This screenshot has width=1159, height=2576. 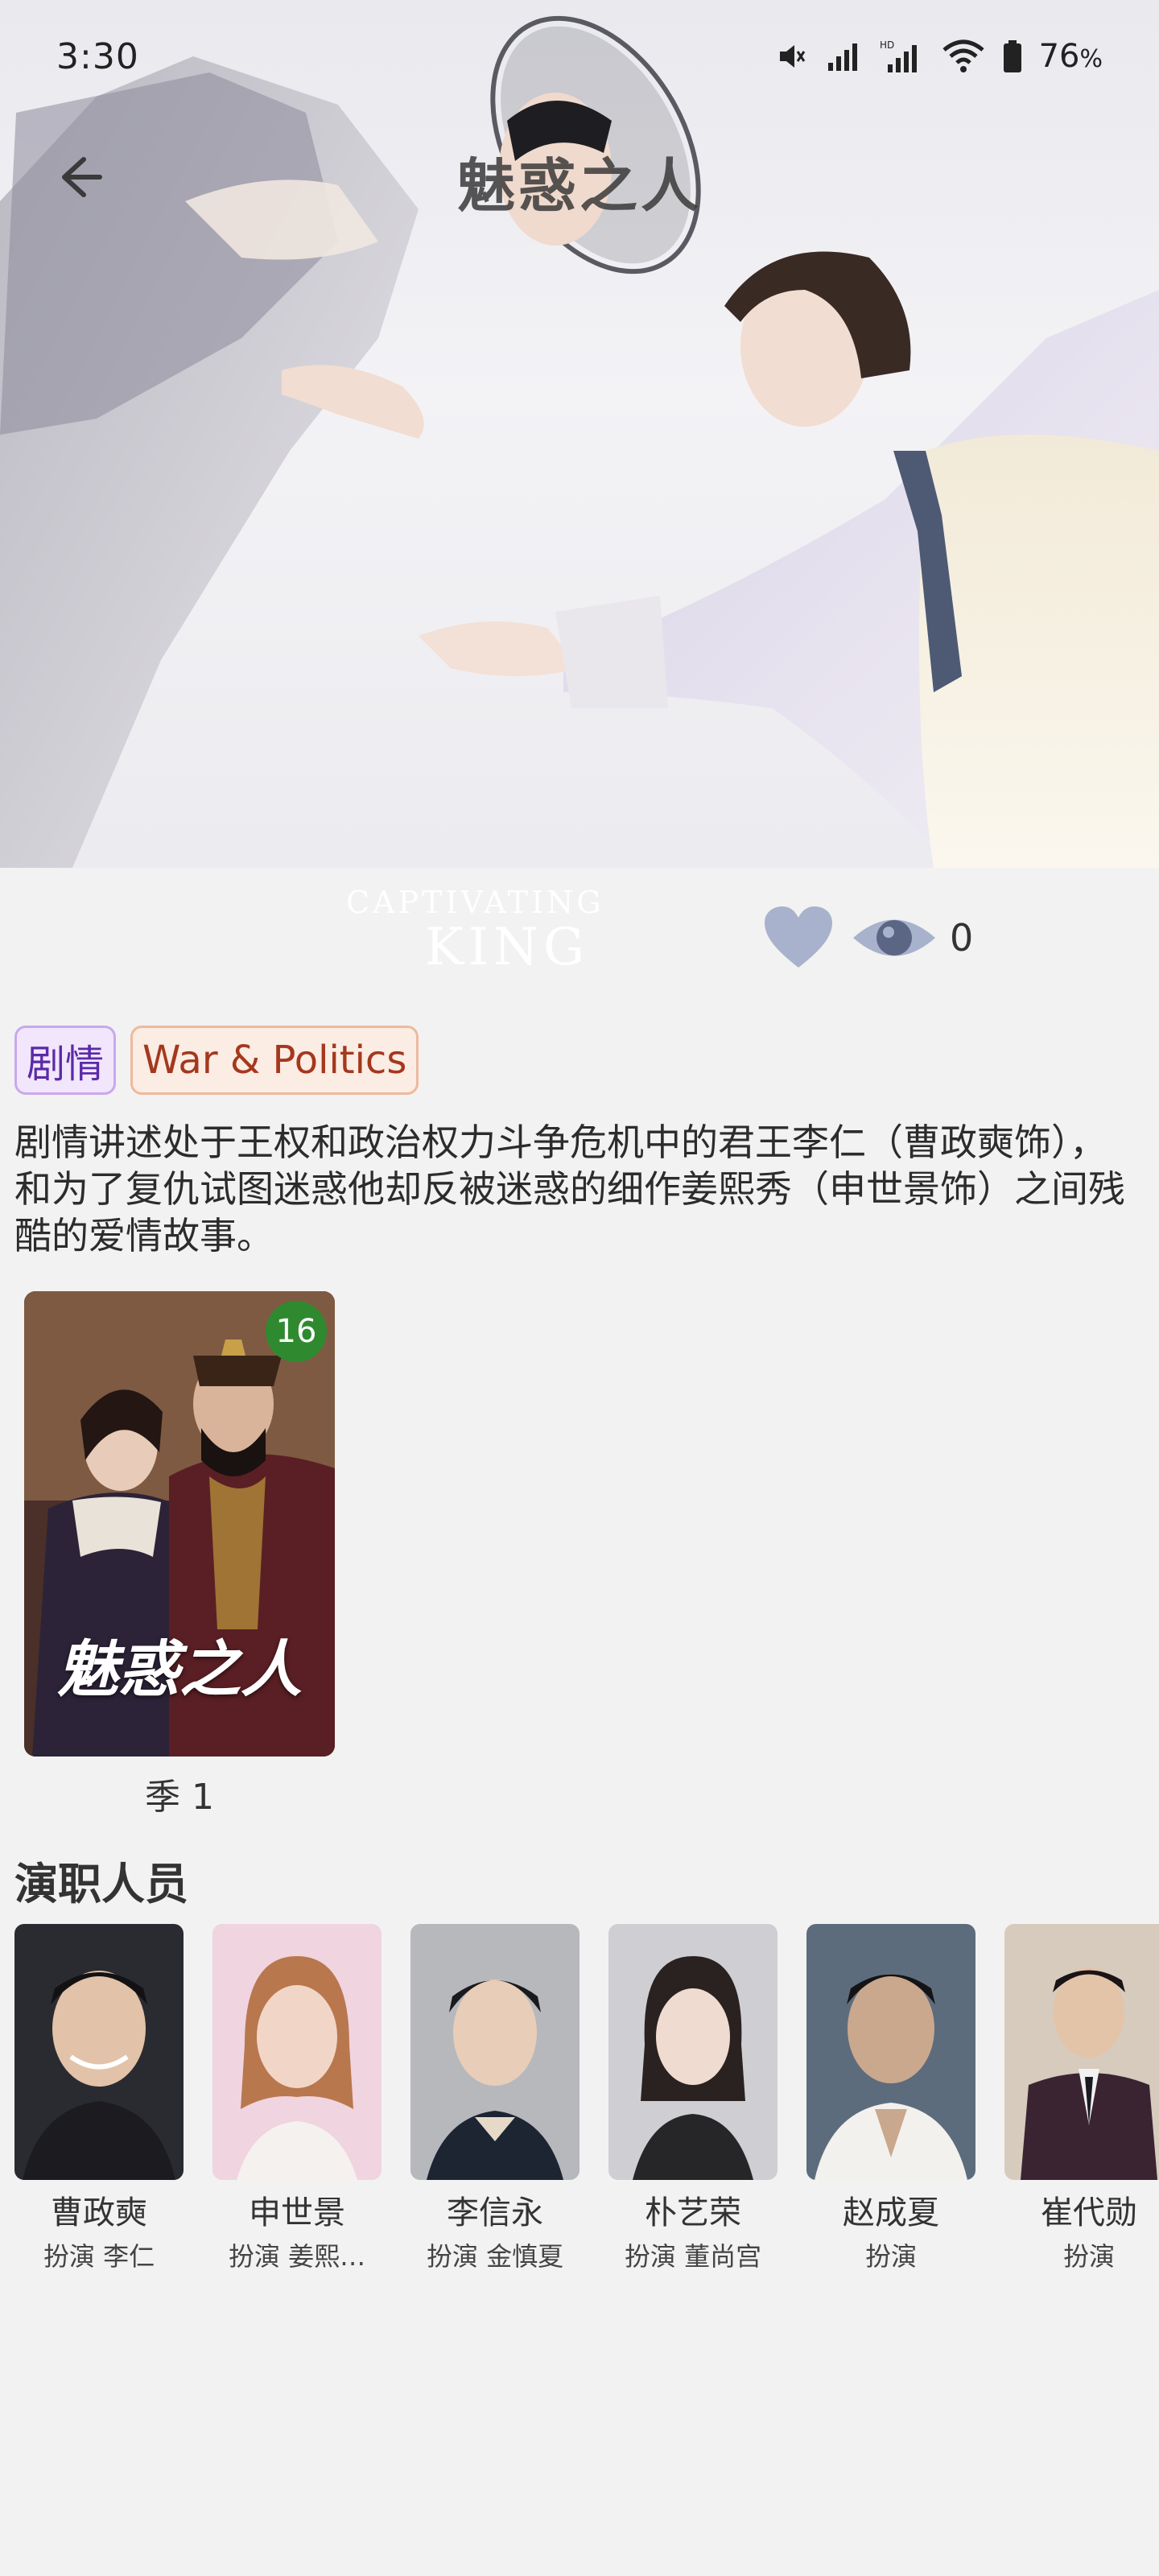 What do you see at coordinates (693, 2256) in the screenshot?
I see `cast-role: 扮演 董尚宫` at bounding box center [693, 2256].